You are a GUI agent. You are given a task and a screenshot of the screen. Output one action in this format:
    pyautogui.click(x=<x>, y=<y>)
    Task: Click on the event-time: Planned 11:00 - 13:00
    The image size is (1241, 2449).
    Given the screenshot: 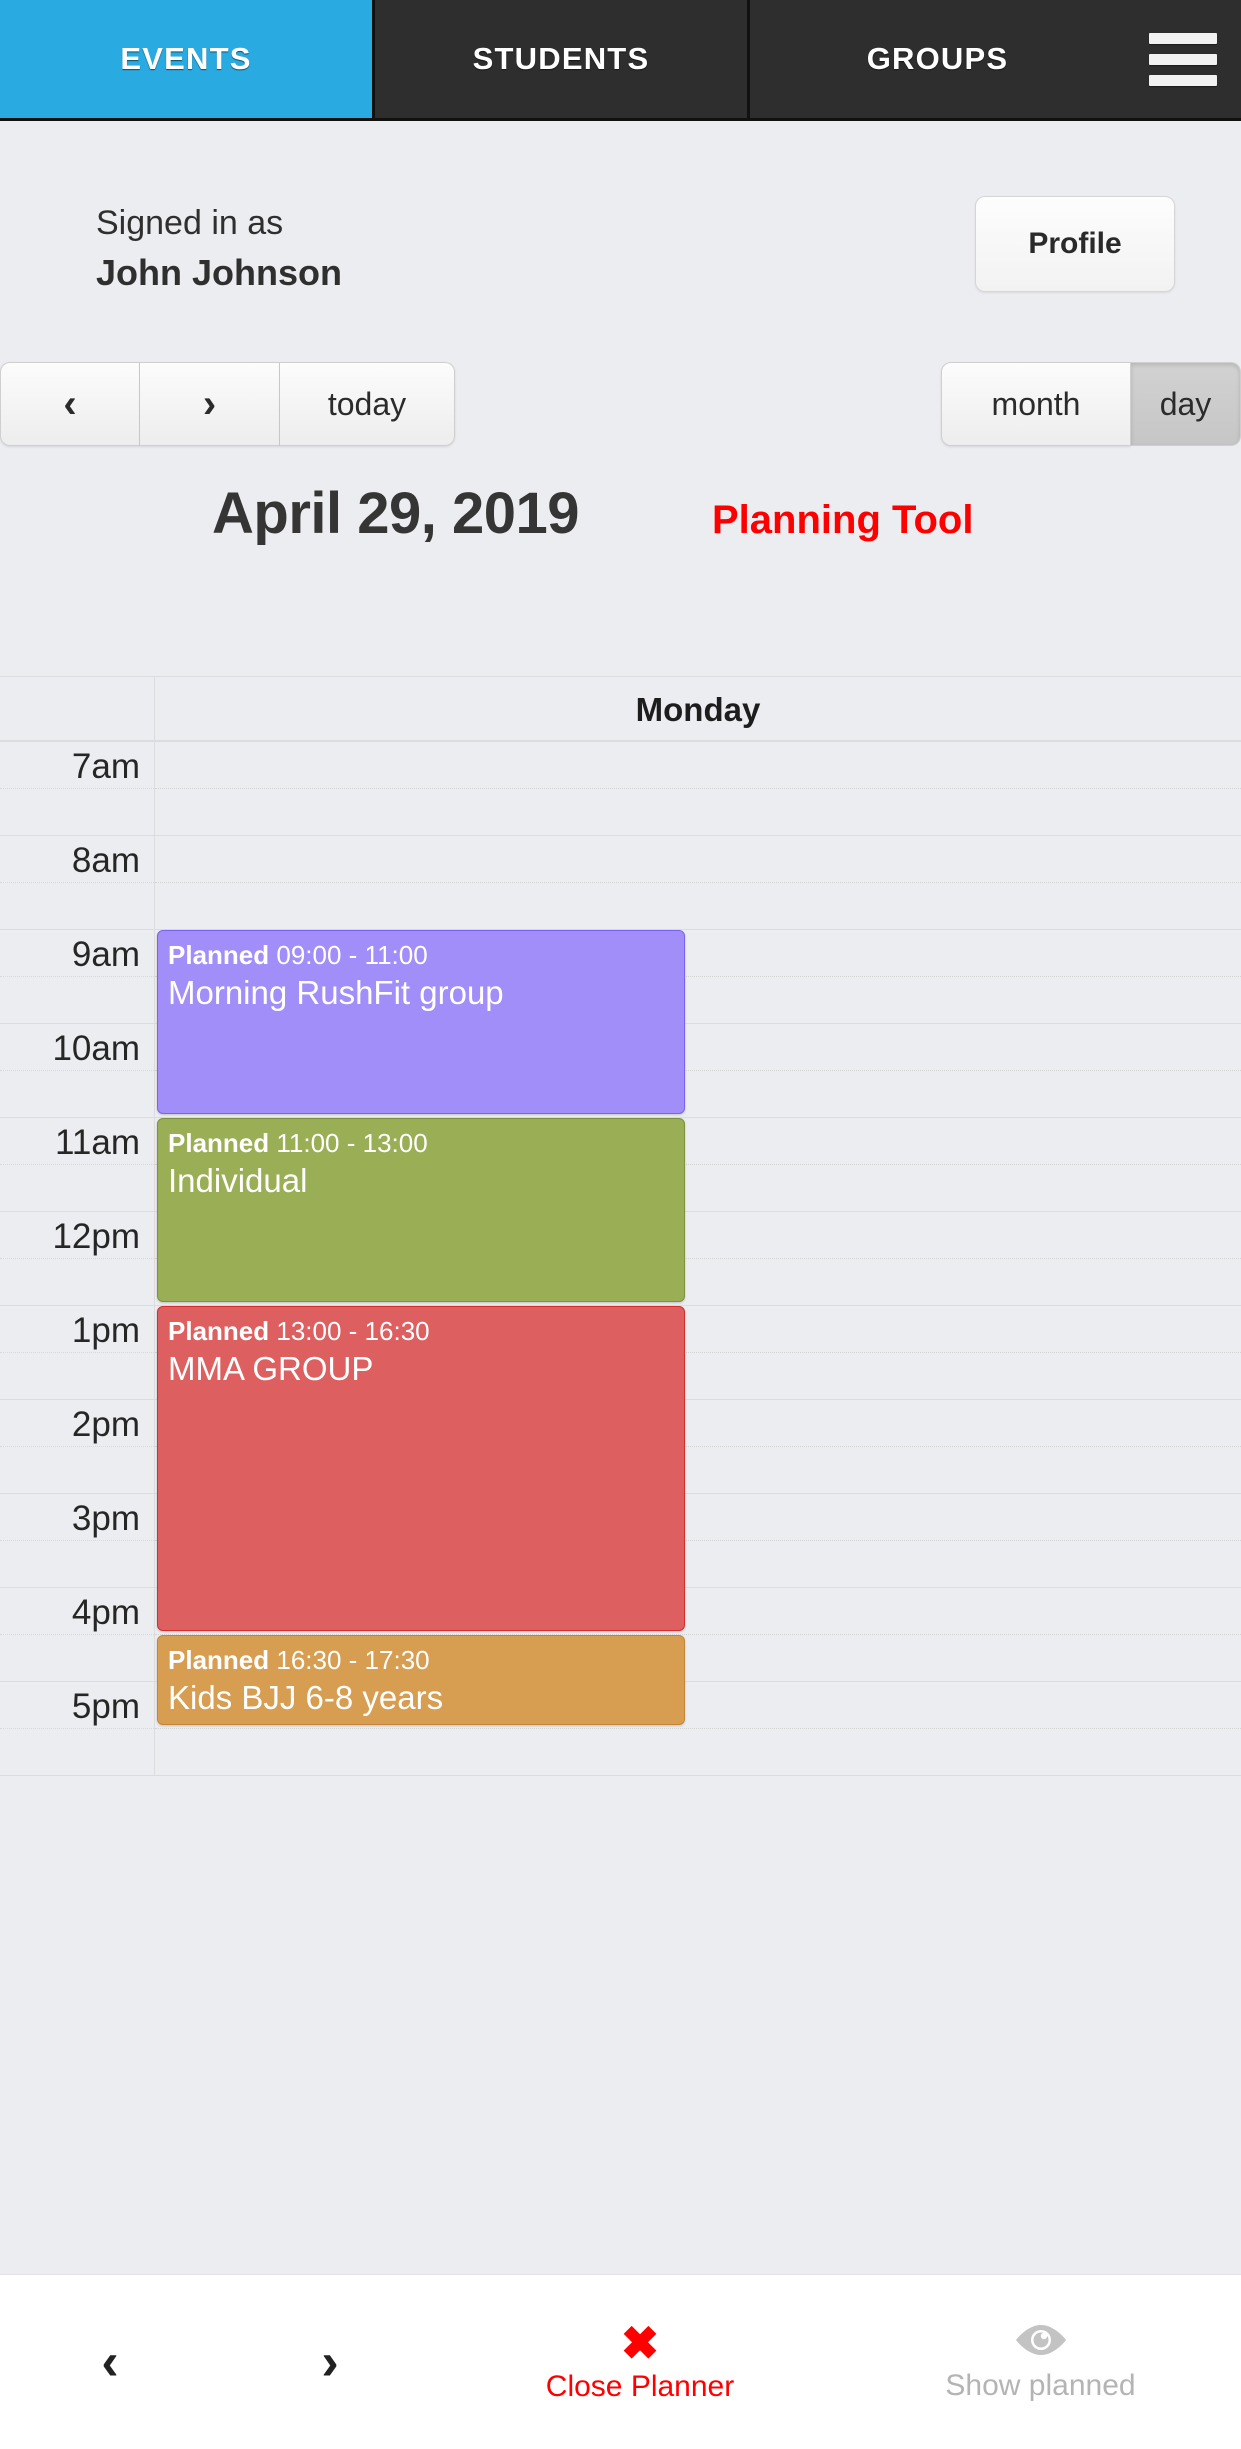 What is the action you would take?
    pyautogui.click(x=421, y=1143)
    